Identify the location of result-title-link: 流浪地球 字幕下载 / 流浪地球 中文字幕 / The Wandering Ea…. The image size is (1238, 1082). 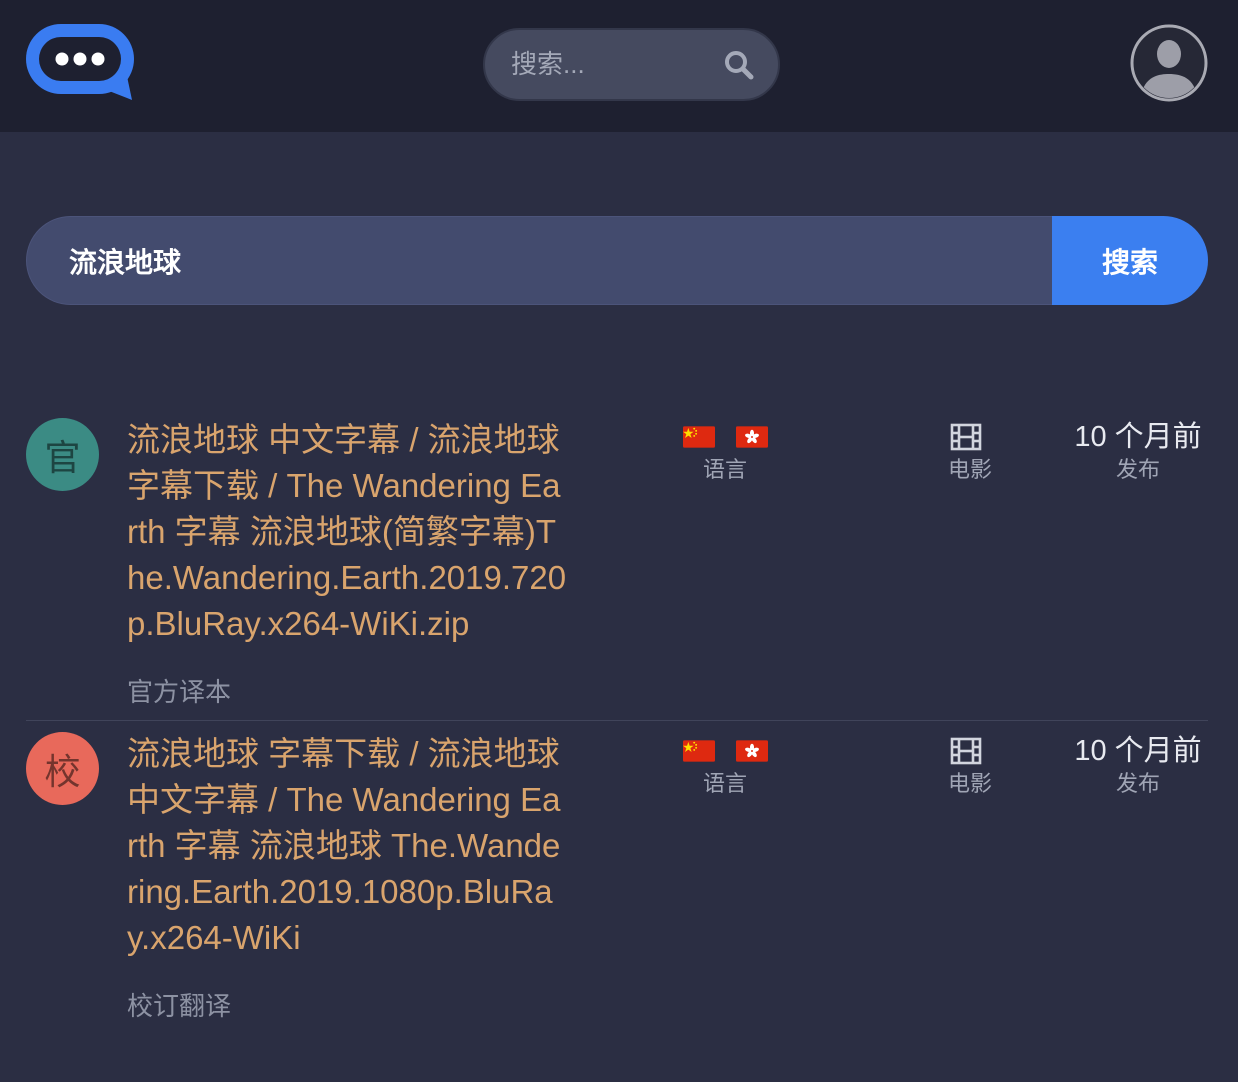
(347, 846).